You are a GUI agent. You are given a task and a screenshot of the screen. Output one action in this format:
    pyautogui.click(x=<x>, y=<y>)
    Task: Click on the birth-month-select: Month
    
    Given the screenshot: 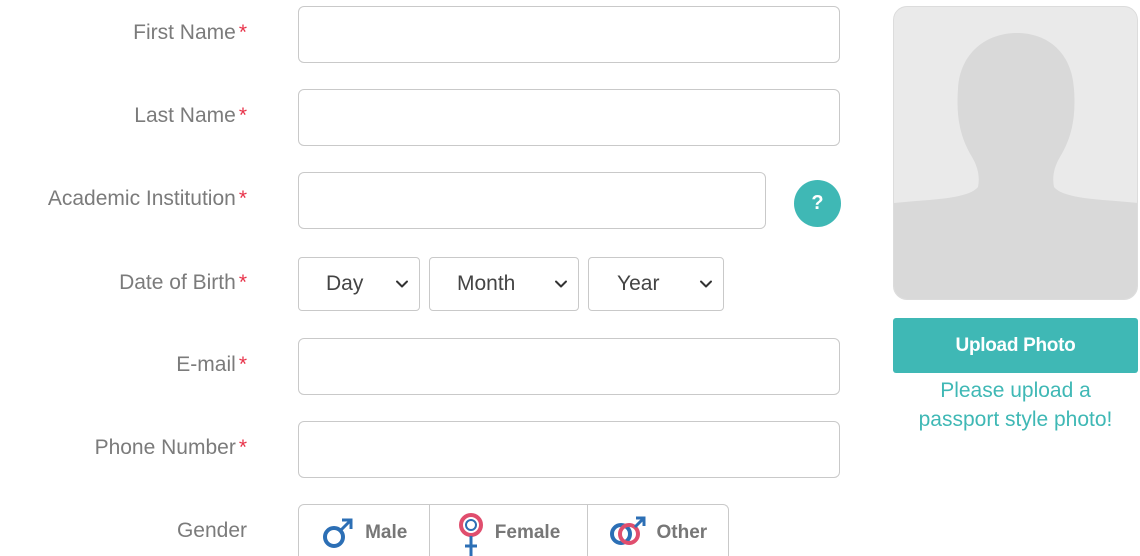 What is the action you would take?
    pyautogui.click(x=504, y=284)
    